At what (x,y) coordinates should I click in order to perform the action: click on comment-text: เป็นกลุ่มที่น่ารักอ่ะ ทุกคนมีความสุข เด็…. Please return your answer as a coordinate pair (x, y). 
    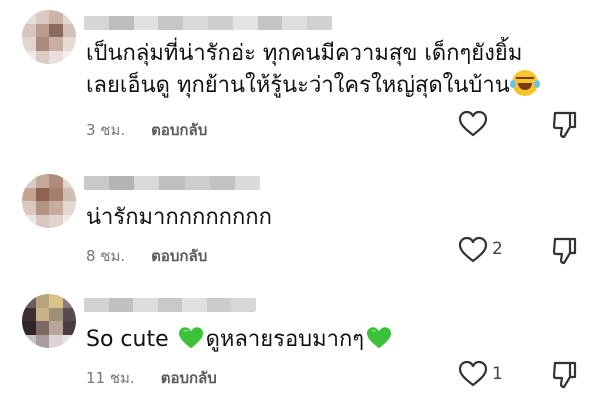
    Looking at the image, I should click on (313, 70).